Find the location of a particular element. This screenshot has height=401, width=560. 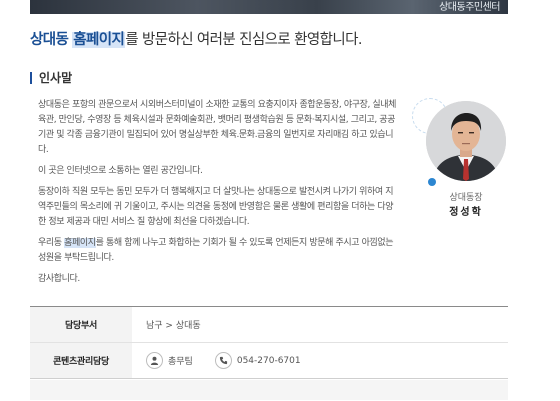

manager-team: 총무팀 is located at coordinates (169, 360).